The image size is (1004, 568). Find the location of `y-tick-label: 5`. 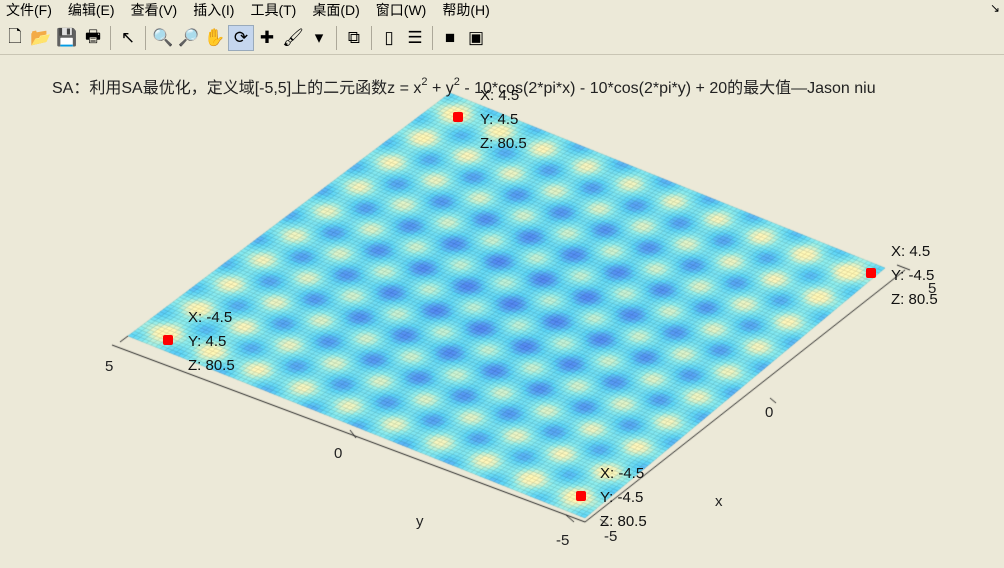

y-tick-label: 5 is located at coordinates (109, 366).